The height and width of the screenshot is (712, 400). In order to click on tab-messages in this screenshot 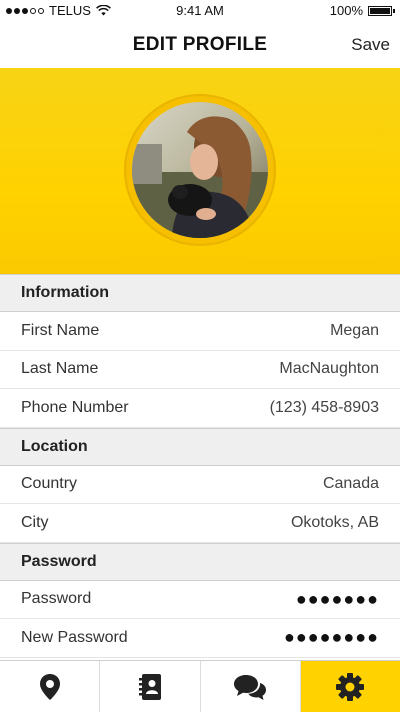, I will do `click(251, 686)`.